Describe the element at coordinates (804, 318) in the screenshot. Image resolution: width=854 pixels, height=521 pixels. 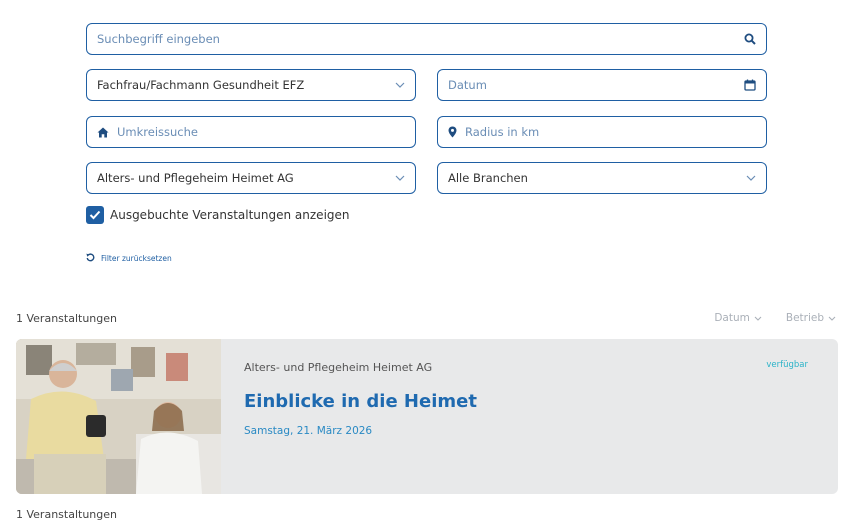
I see `sort-betrieb-label: Betrieb` at that location.